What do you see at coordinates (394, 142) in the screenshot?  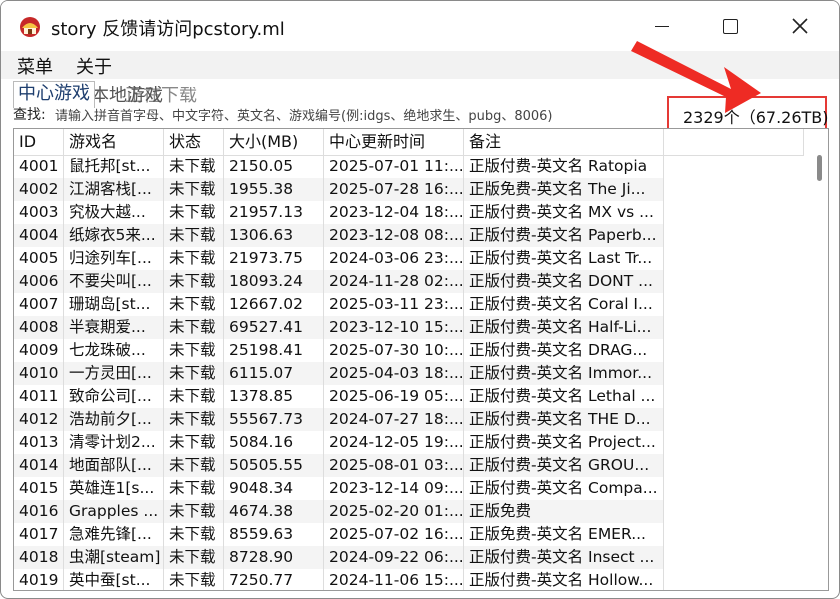 I see `column-header-update-time: 中心更新时间` at bounding box center [394, 142].